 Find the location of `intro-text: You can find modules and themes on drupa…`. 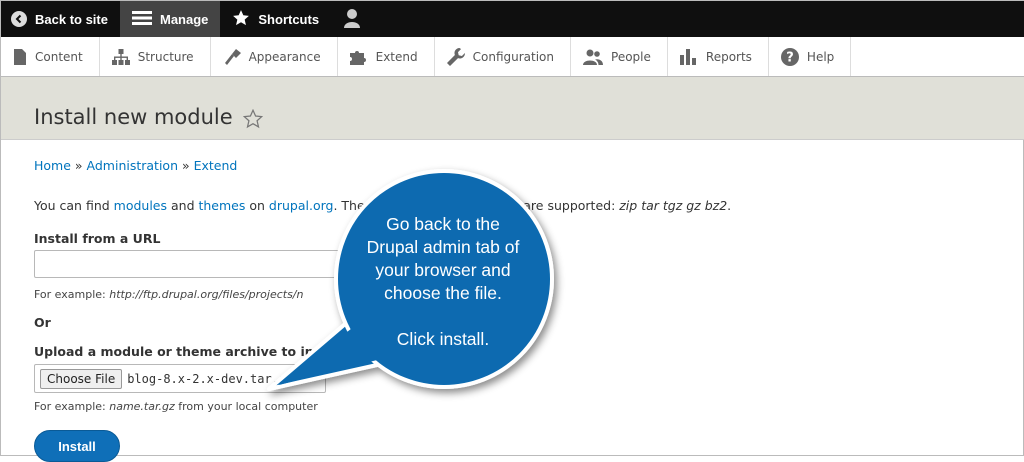

intro-text: You can find modules and themes on drupa… is located at coordinates (382, 205).